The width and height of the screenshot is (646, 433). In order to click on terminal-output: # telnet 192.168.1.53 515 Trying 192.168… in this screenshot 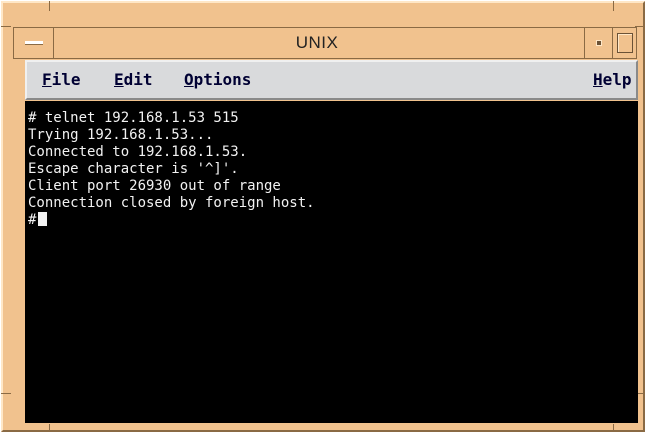, I will do `click(171, 169)`.